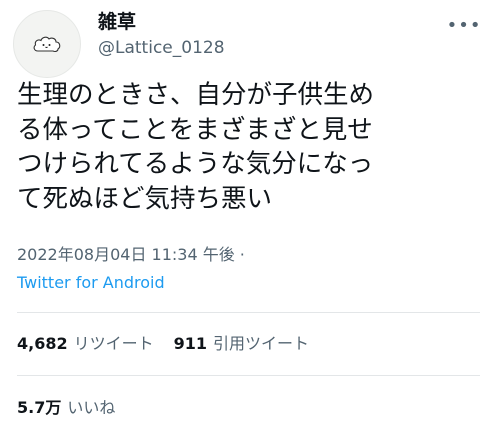 This screenshot has height=431, width=480. What do you see at coordinates (91, 283) in the screenshot?
I see `tweet-source-link: Twitter for Android` at bounding box center [91, 283].